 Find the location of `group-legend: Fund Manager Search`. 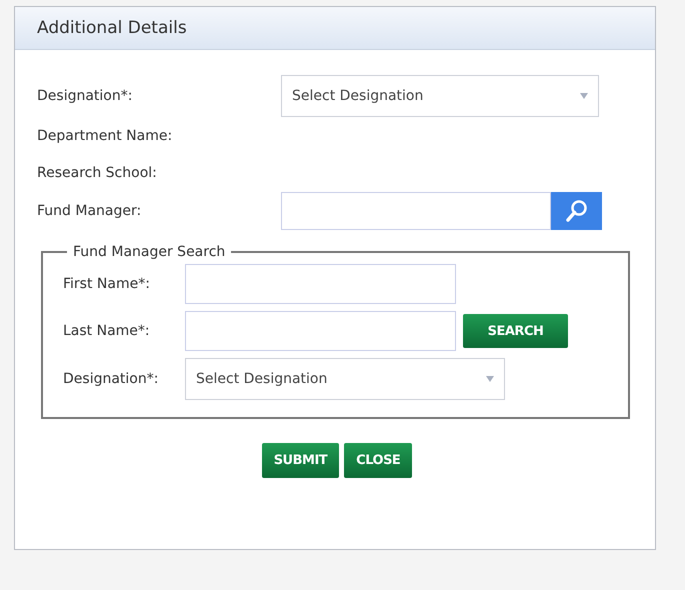

group-legend: Fund Manager Search is located at coordinates (149, 252).